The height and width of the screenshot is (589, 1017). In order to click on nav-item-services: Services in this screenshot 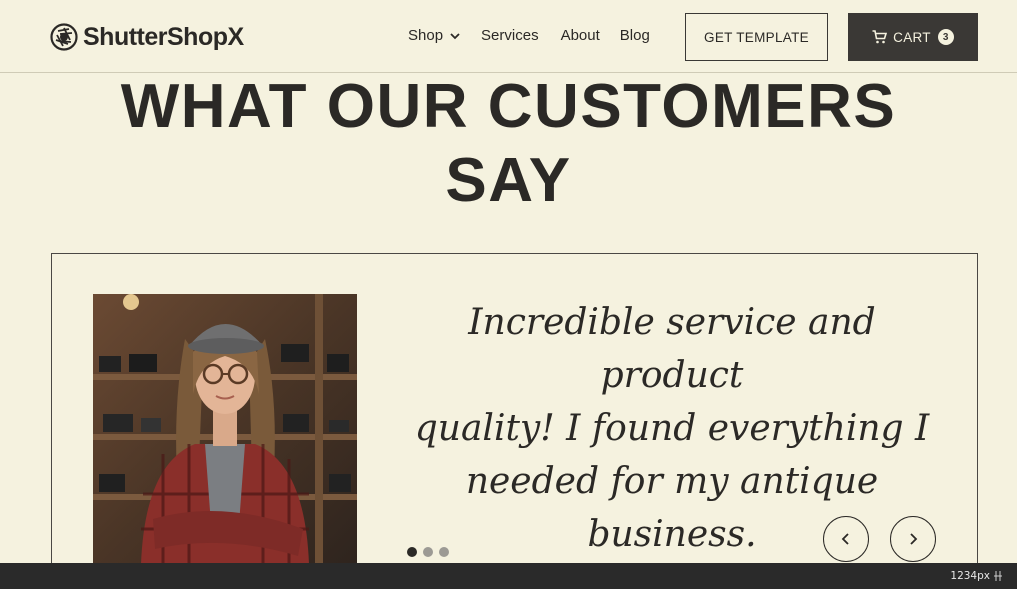, I will do `click(510, 35)`.